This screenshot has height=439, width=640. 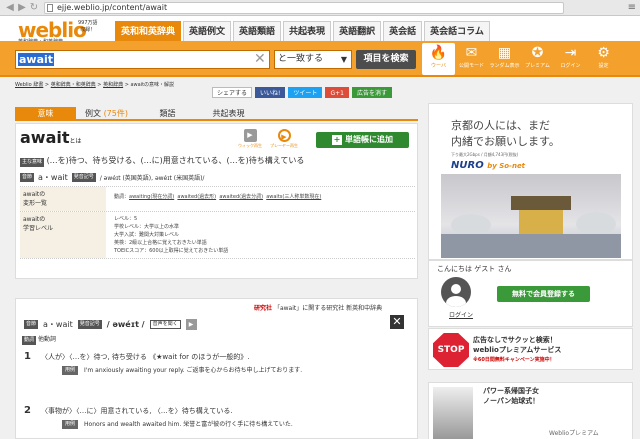 What do you see at coordinates (113, 85) in the screenshot?
I see `breadcrumb-item: 英和辞典` at bounding box center [113, 85].